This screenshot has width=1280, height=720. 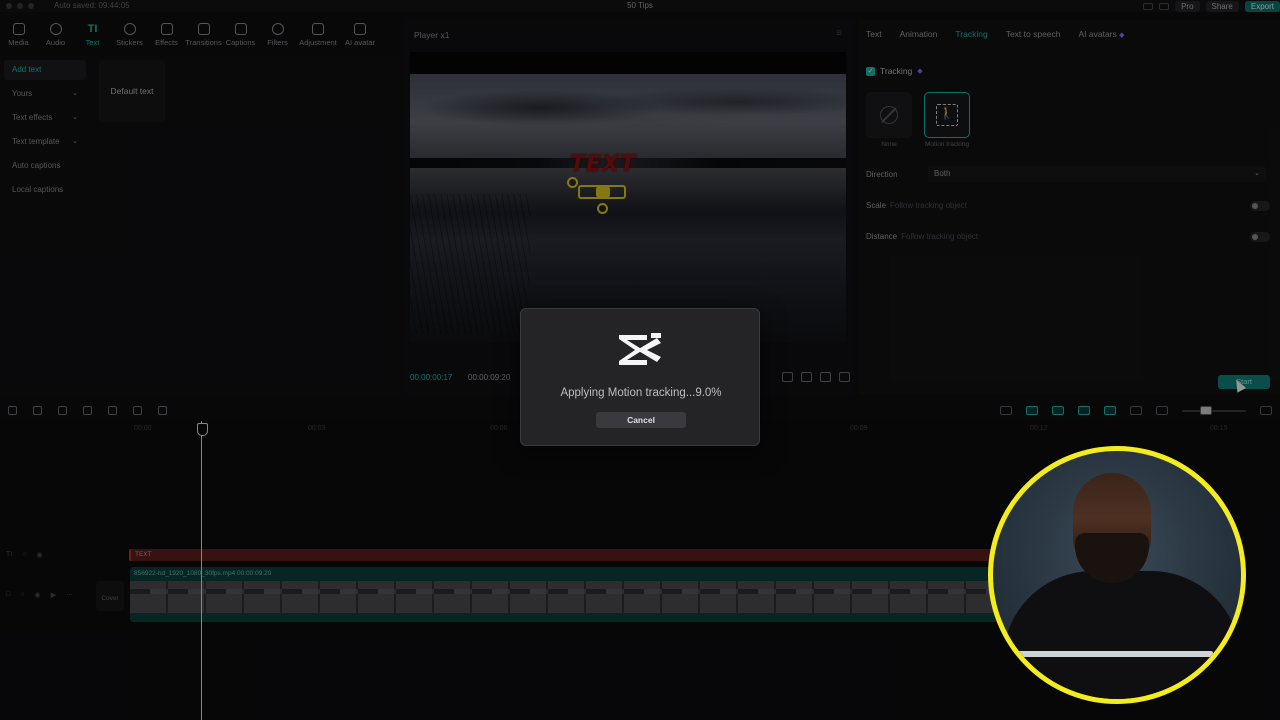 I want to click on webcam-presenter-bubble, so click(x=1117, y=575).